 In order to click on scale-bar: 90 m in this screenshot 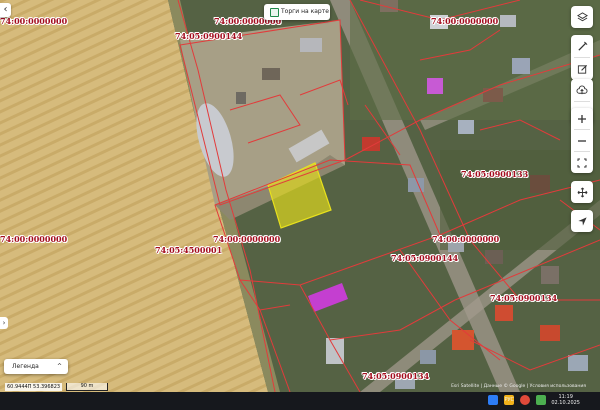, I will do `click(87, 387)`.